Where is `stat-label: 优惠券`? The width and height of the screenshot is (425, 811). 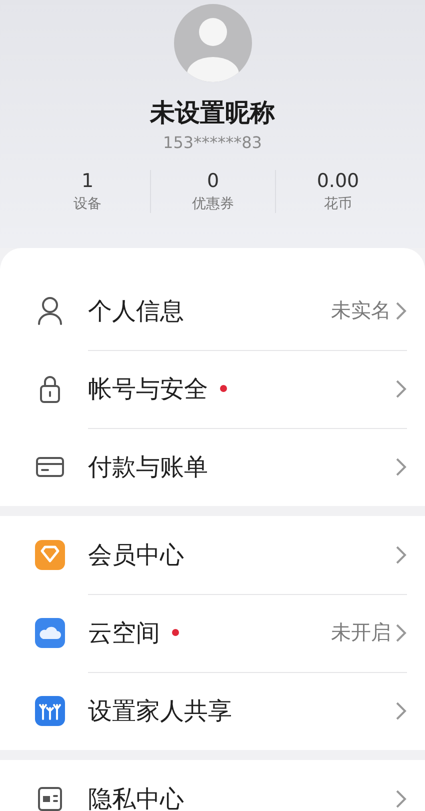
stat-label: 优惠券 is located at coordinates (213, 204).